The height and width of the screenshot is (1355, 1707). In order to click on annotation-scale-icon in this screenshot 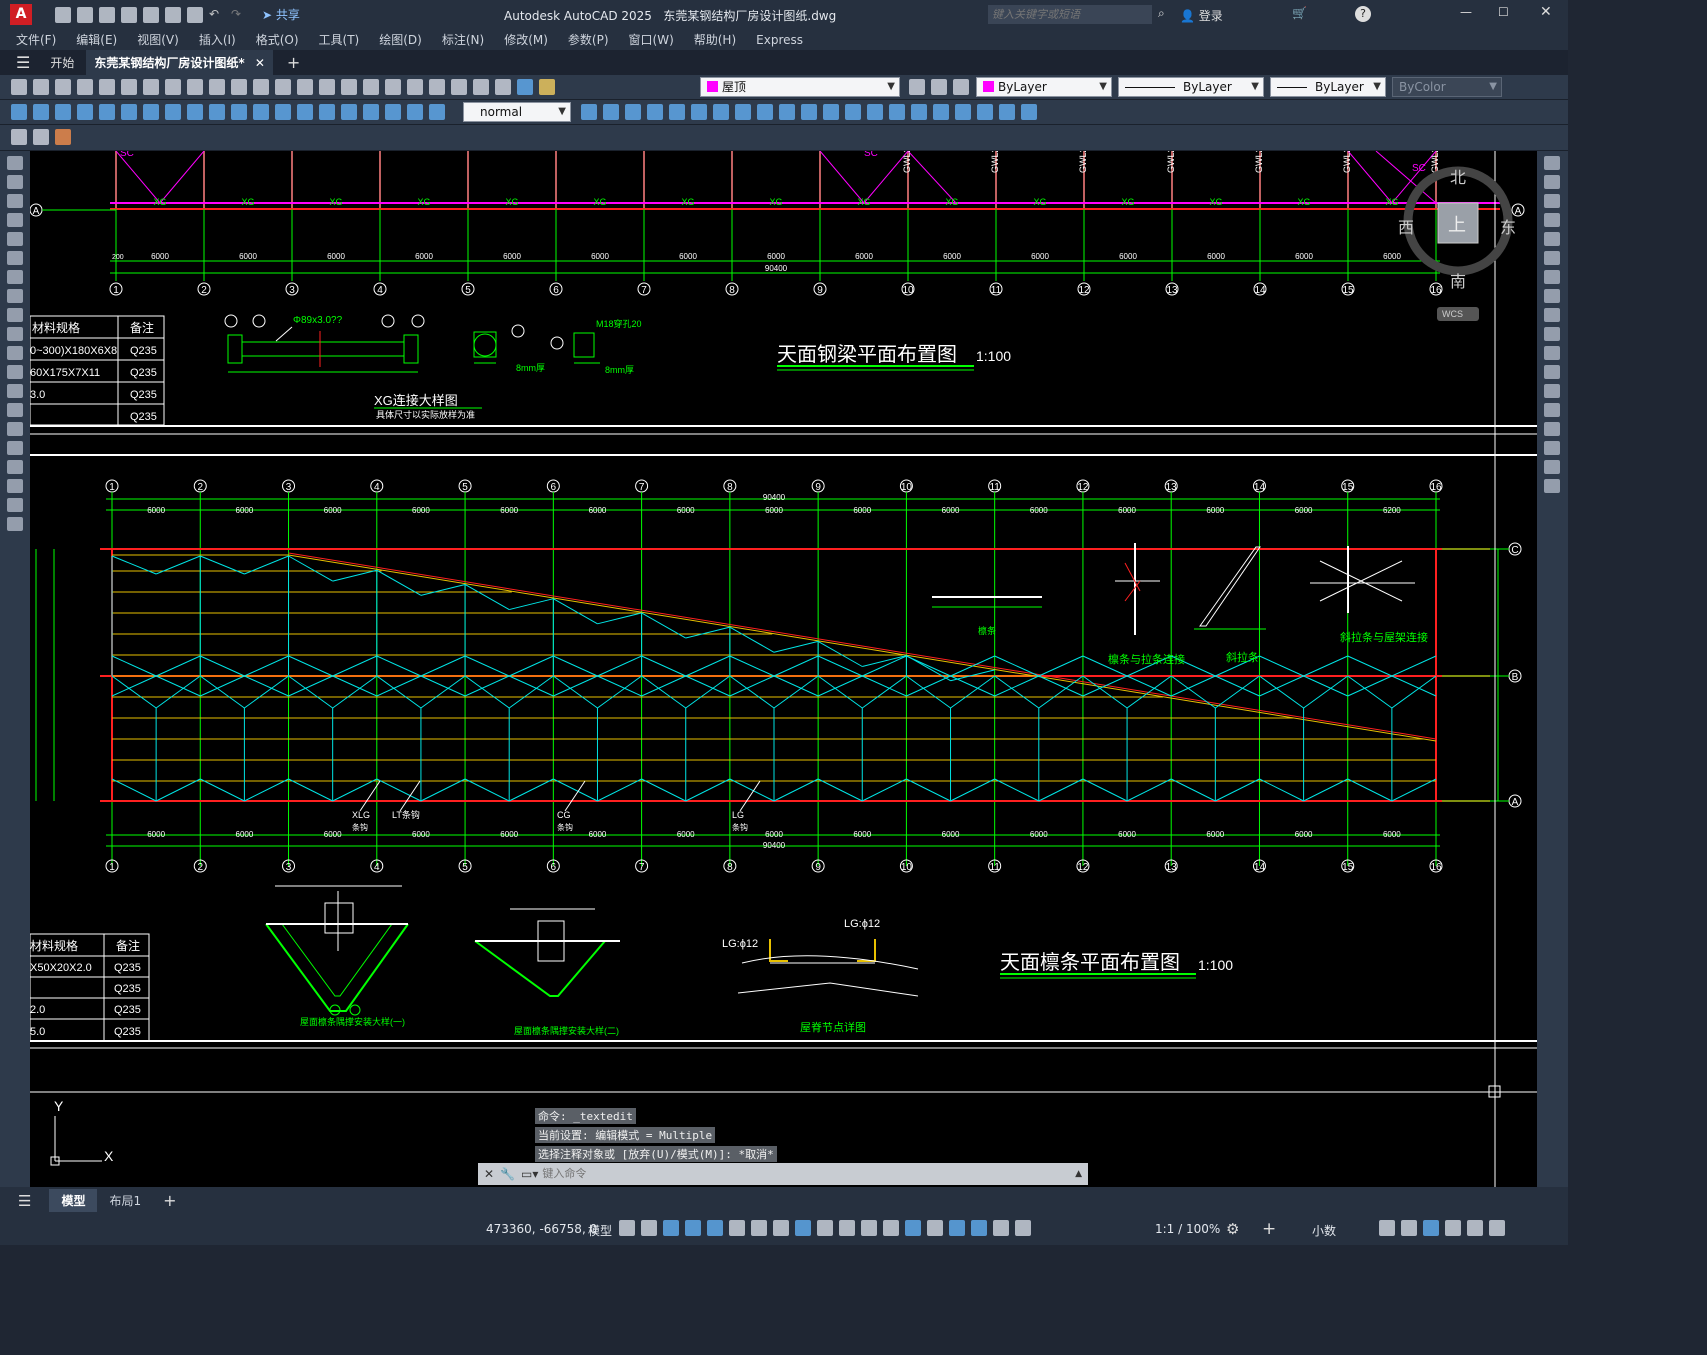, I will do `click(1023, 1228)`.